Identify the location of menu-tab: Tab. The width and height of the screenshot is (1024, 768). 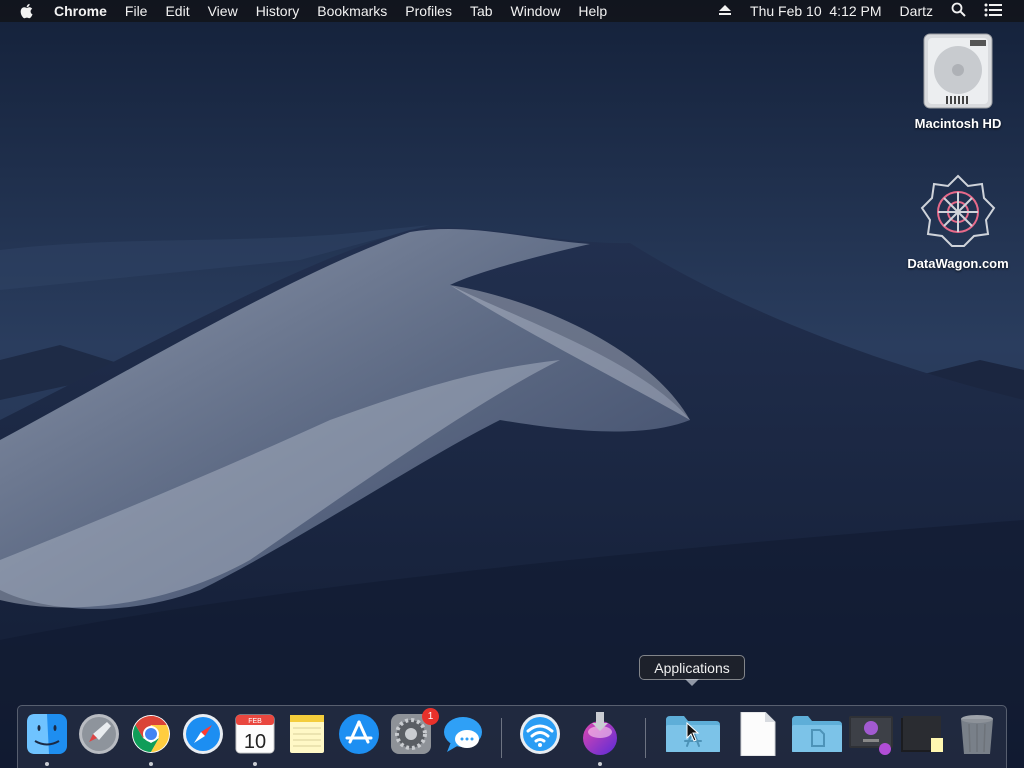
(481, 11).